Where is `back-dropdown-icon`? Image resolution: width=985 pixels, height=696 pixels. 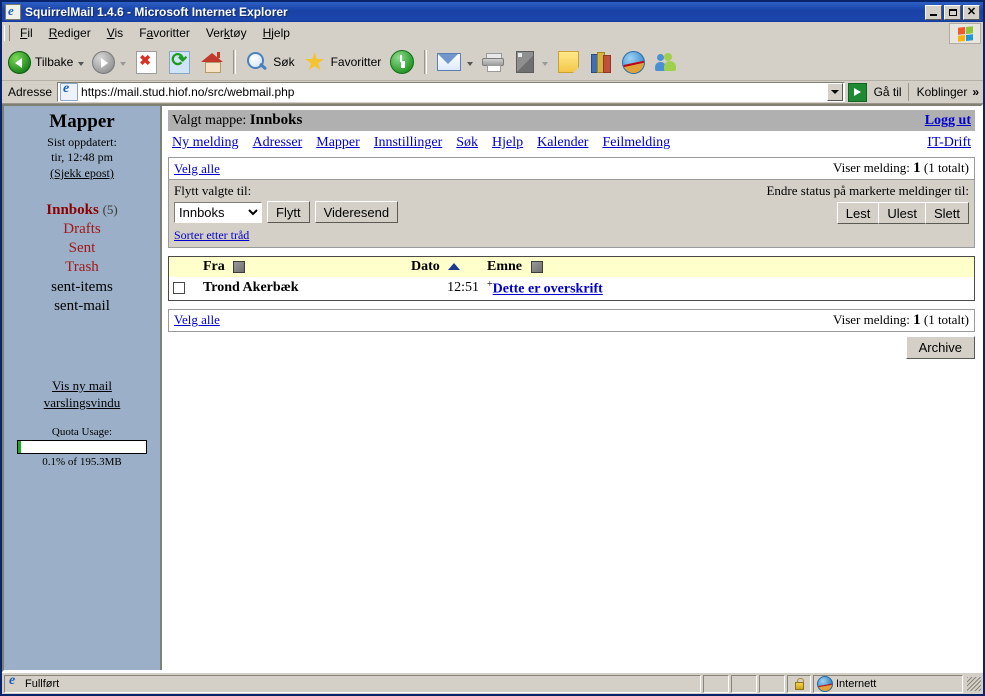 back-dropdown-icon is located at coordinates (81, 63).